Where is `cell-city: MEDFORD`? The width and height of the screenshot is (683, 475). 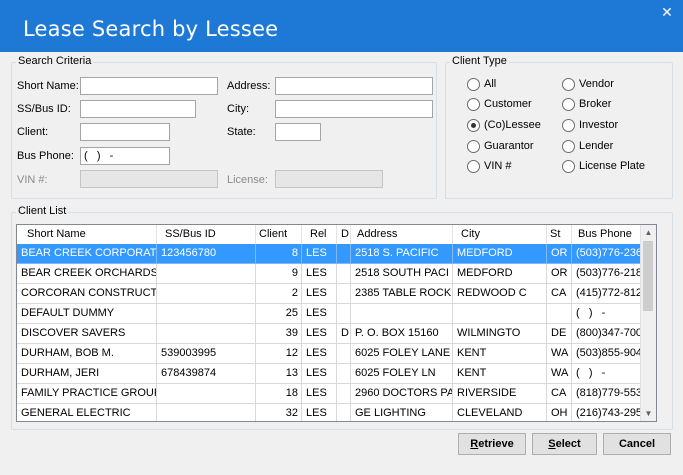 cell-city: MEDFORD is located at coordinates (500, 254).